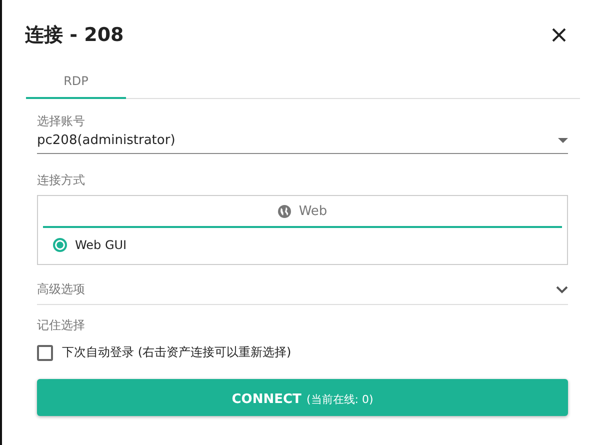  Describe the element at coordinates (61, 180) in the screenshot. I see `field-label: 连接方式` at that location.